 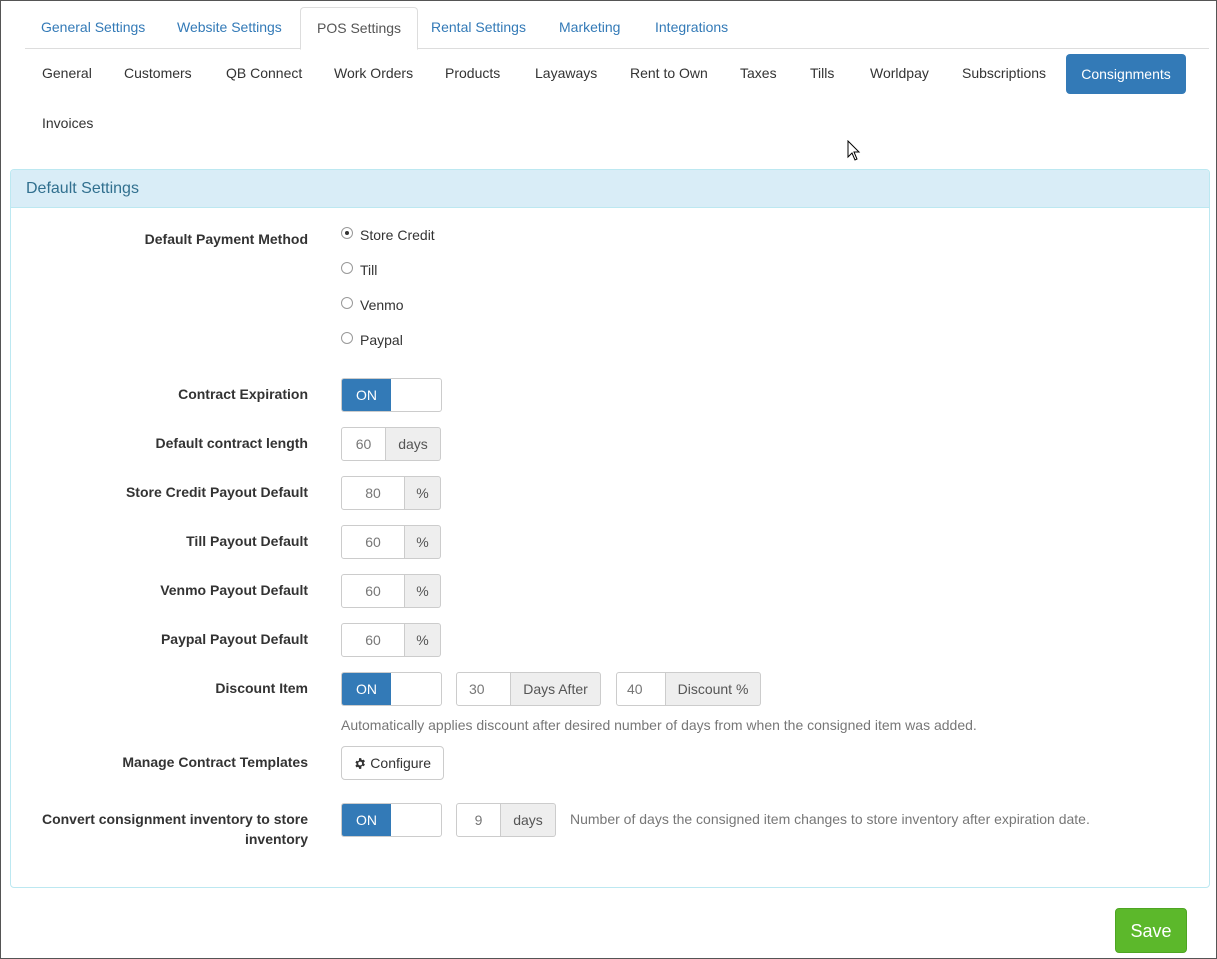 I want to click on radio-label: Paypal, so click(x=381, y=340).